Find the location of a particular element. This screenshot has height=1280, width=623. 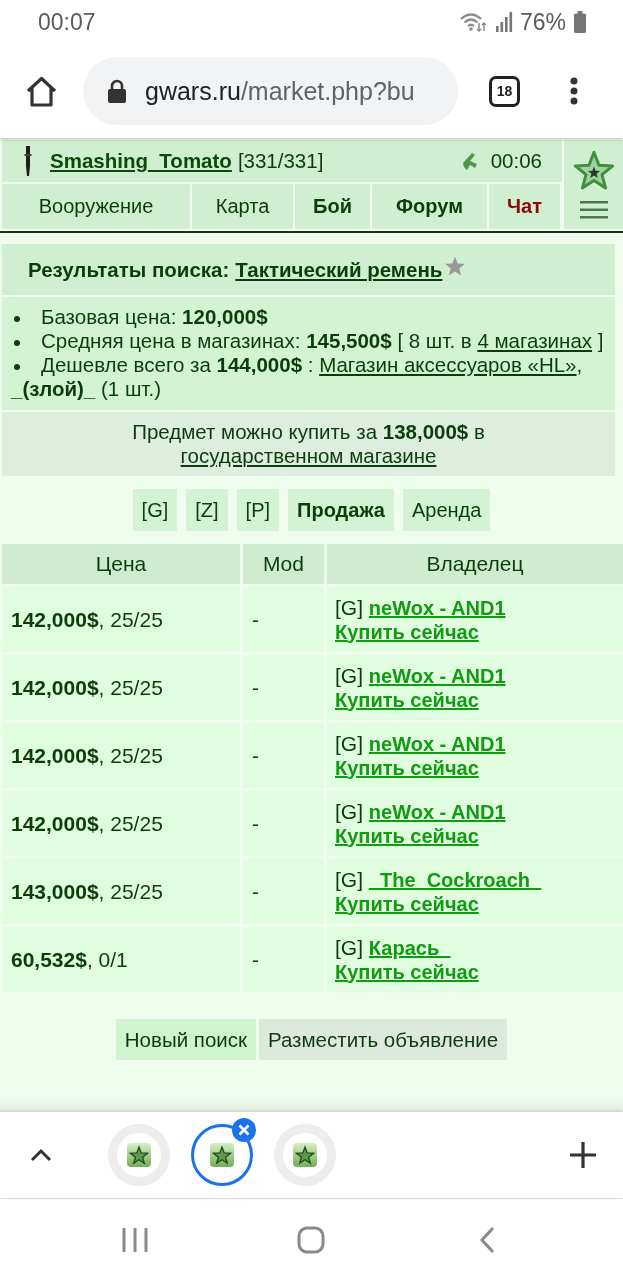

lock-icon is located at coordinates (117, 91).